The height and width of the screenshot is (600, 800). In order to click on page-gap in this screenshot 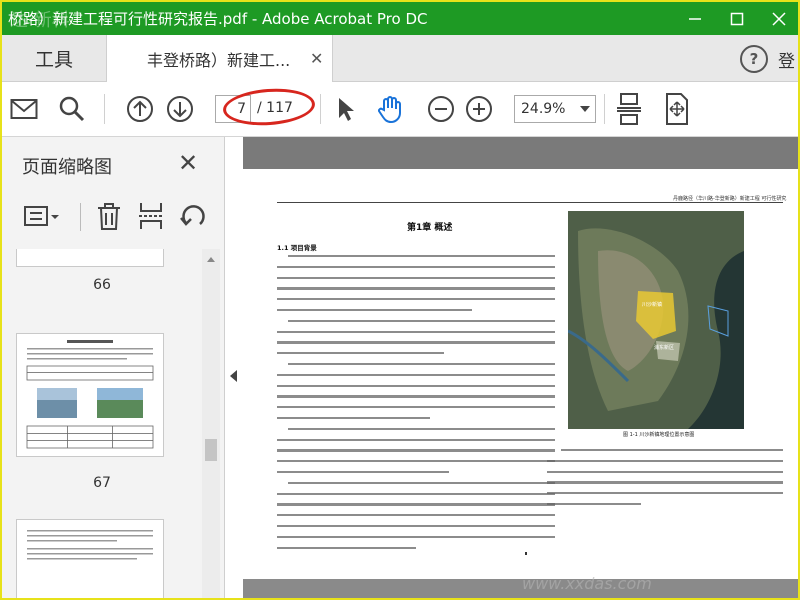, I will do `click(520, 588)`.